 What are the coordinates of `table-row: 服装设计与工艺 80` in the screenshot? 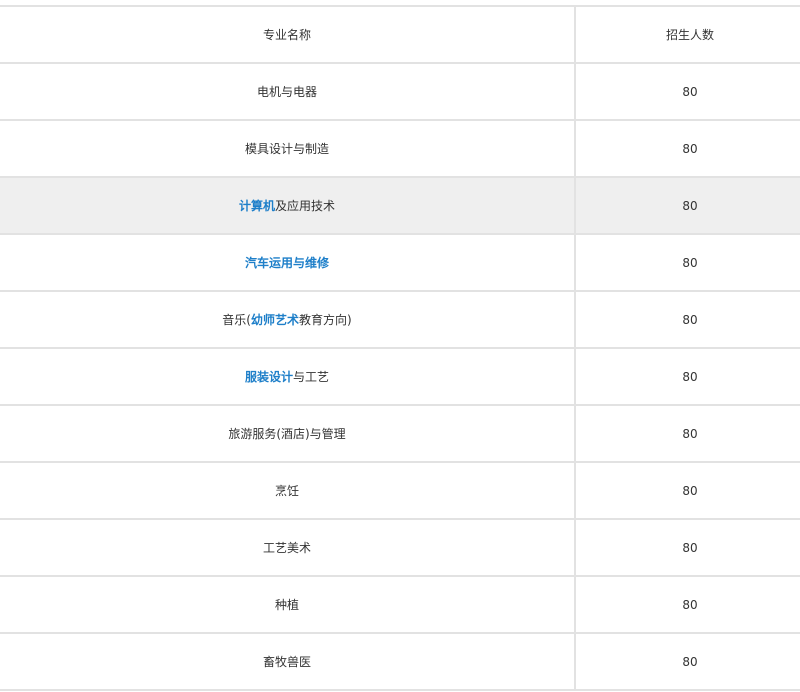 It's located at (400, 376).